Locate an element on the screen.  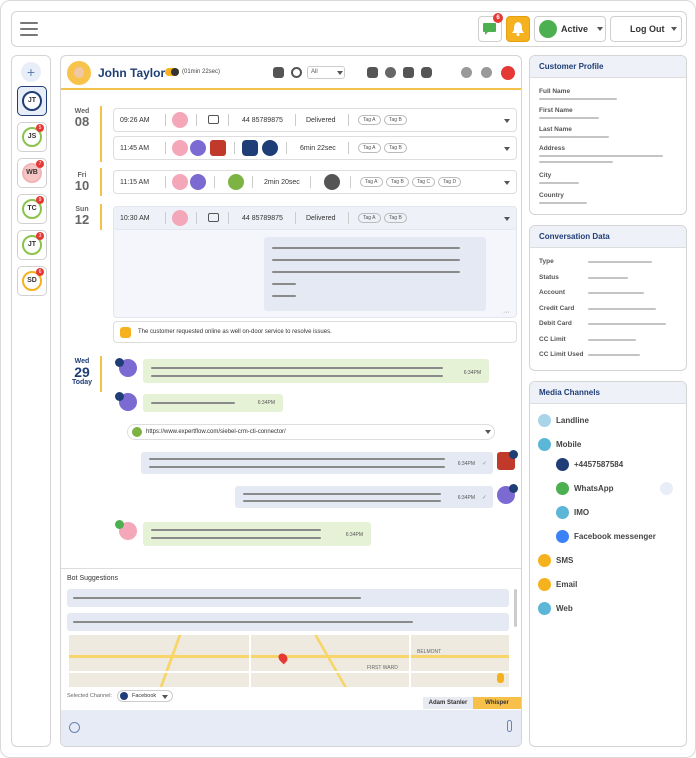
day-marker: Sun 12 is located at coordinates (82, 216).